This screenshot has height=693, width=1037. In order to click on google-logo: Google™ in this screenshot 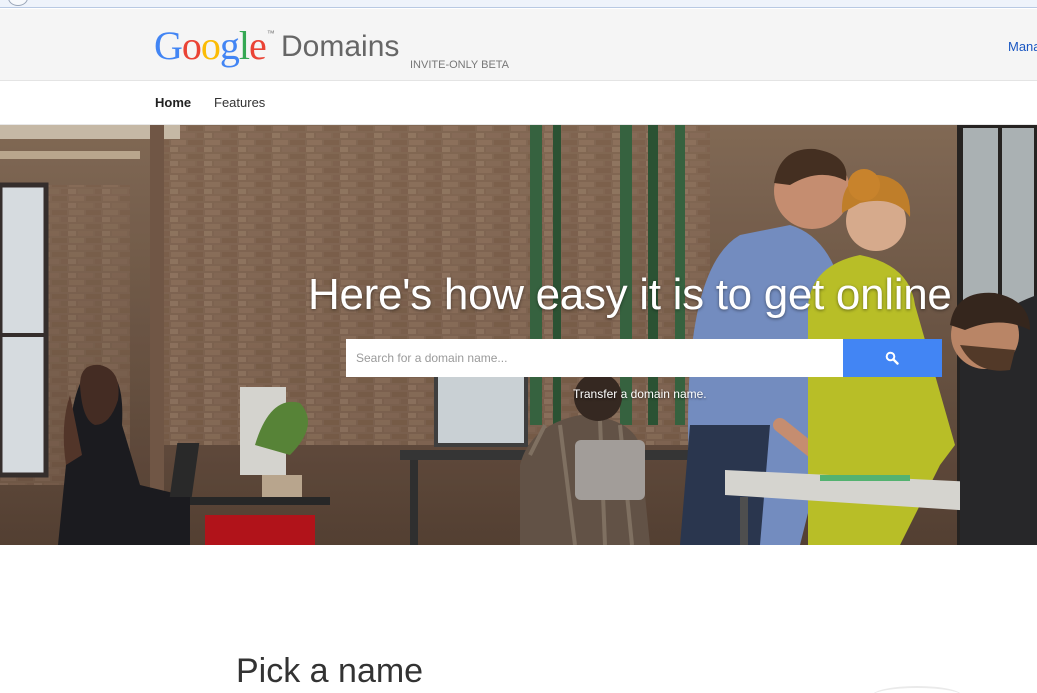, I will do `click(214, 46)`.